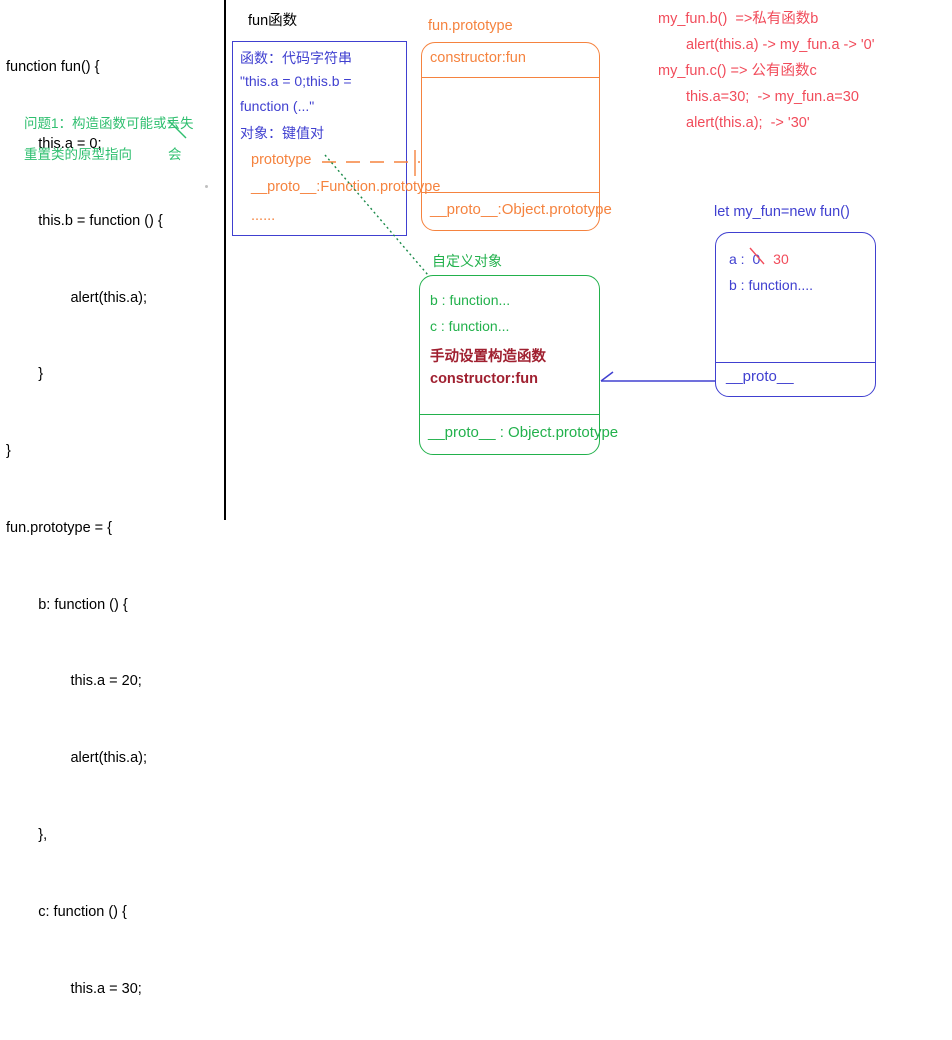 The width and height of the screenshot is (952, 1040). I want to click on red-note-line: my_fun.b() =>私有函数b, so click(738, 19).